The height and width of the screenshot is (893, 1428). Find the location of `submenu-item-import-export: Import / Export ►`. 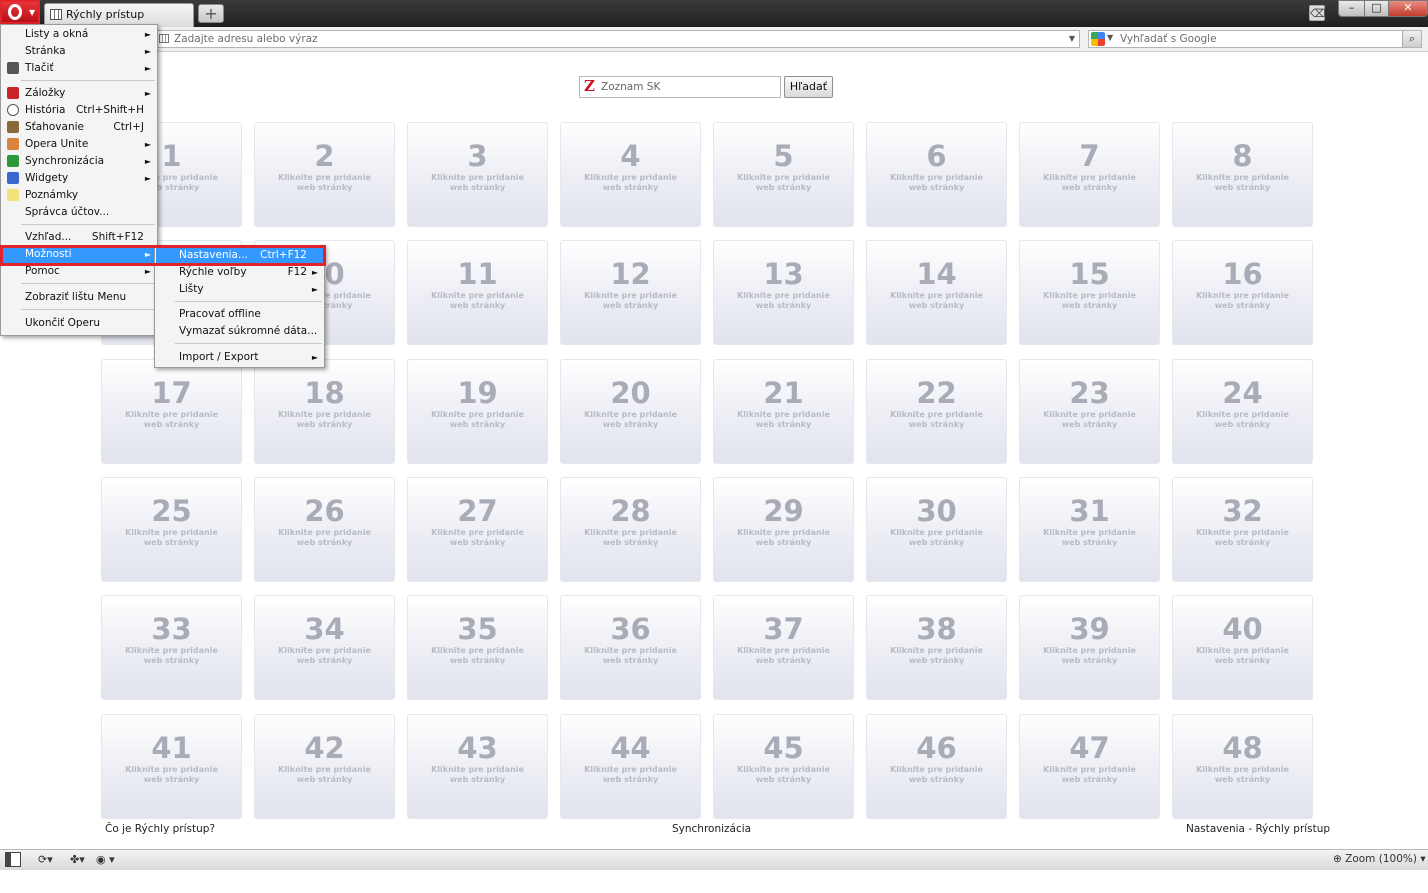

submenu-item-import-export: Import / Export ► is located at coordinates (239, 357).